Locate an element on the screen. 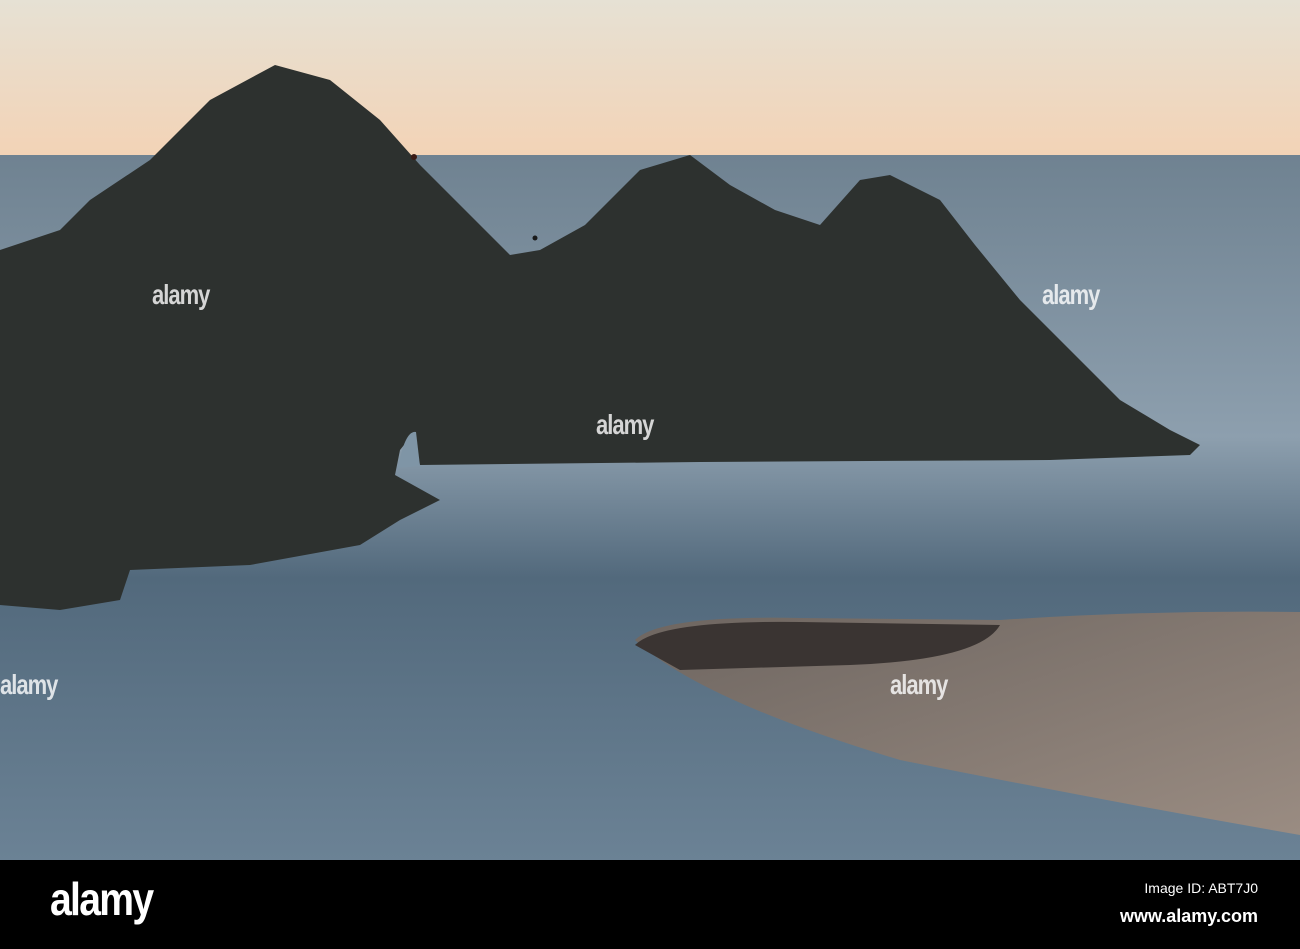 The image size is (1300, 949). image-id: Image ID: ABT7J0 is located at coordinates (1201, 888).